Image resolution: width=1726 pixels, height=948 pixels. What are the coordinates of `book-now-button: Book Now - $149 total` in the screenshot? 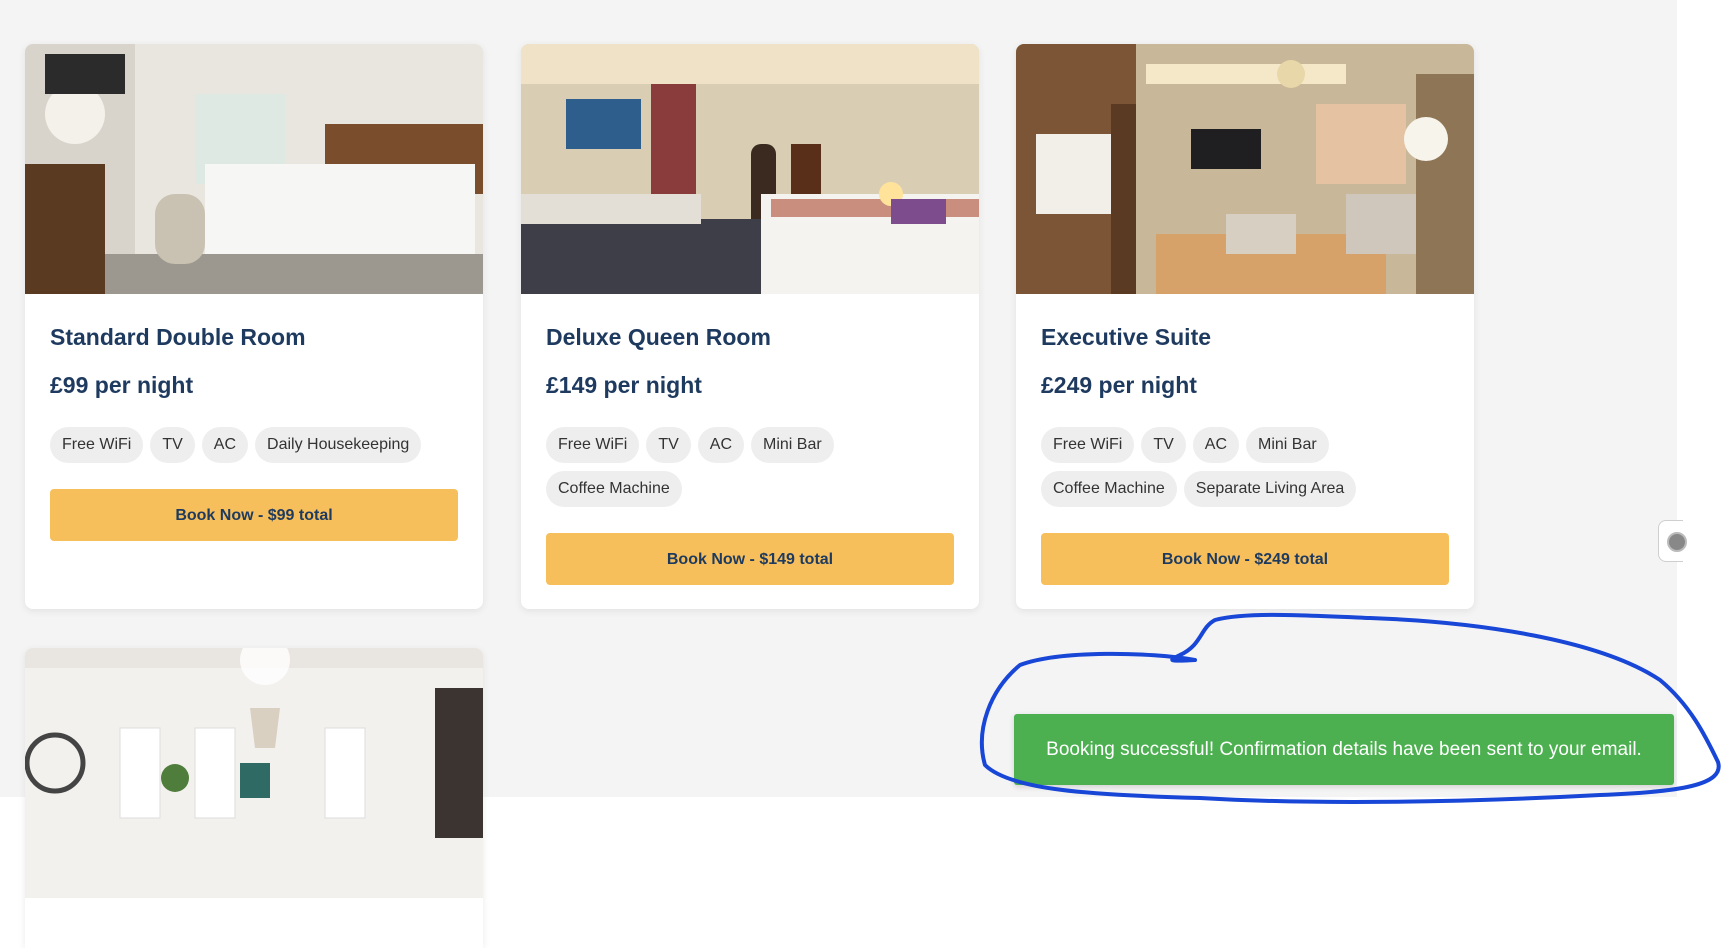 It's located at (750, 559).